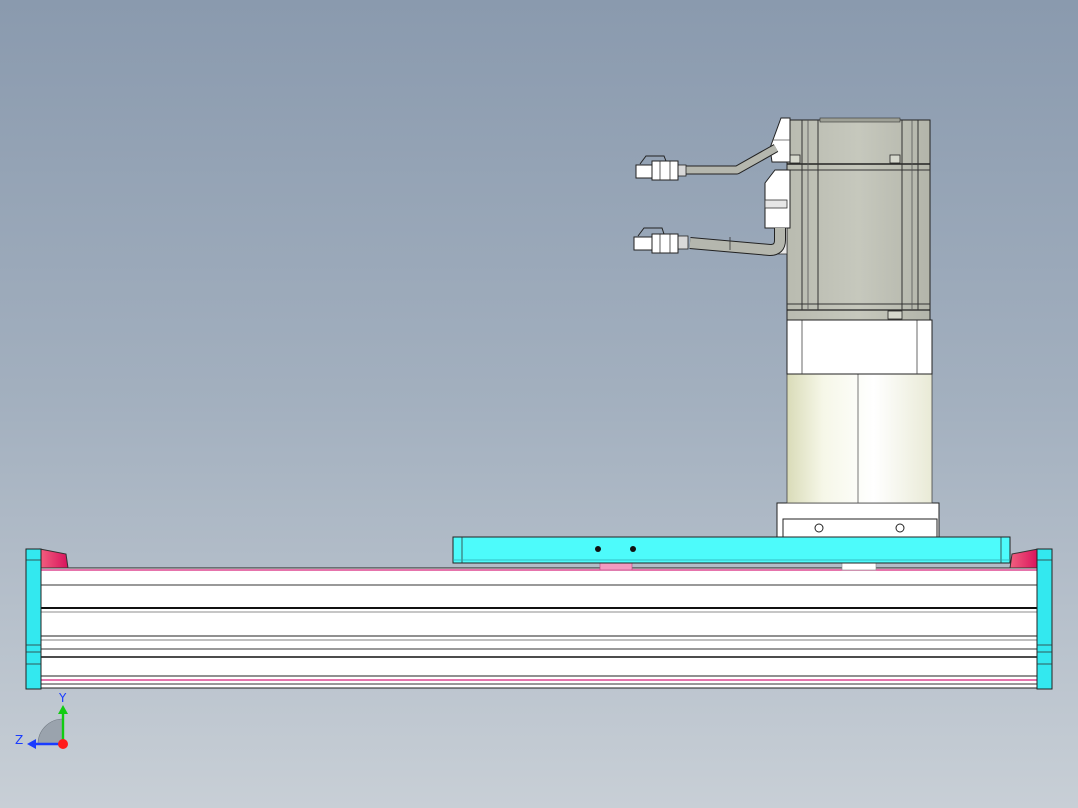 This screenshot has height=808, width=1078. Describe the element at coordinates (709, 241) in the screenshot. I see `power-cable` at that location.